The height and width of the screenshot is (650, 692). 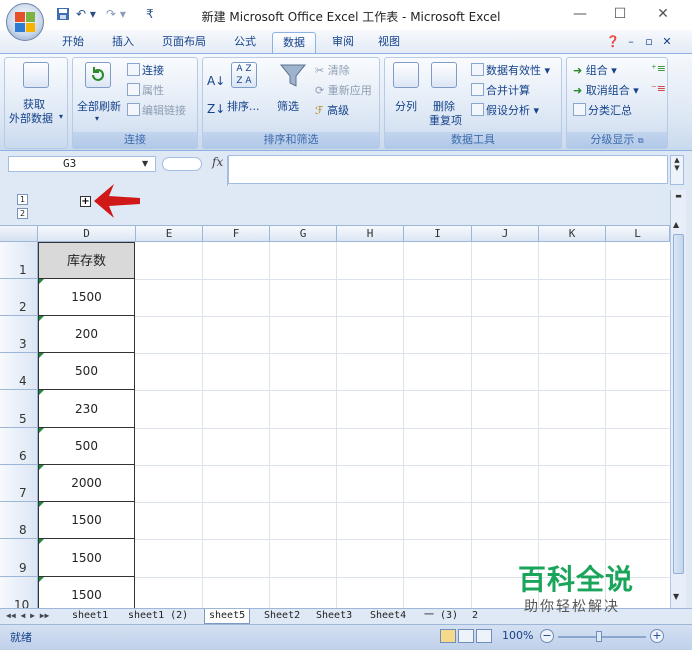 I want to click on row-header-10: 10, so click(x=19, y=592).